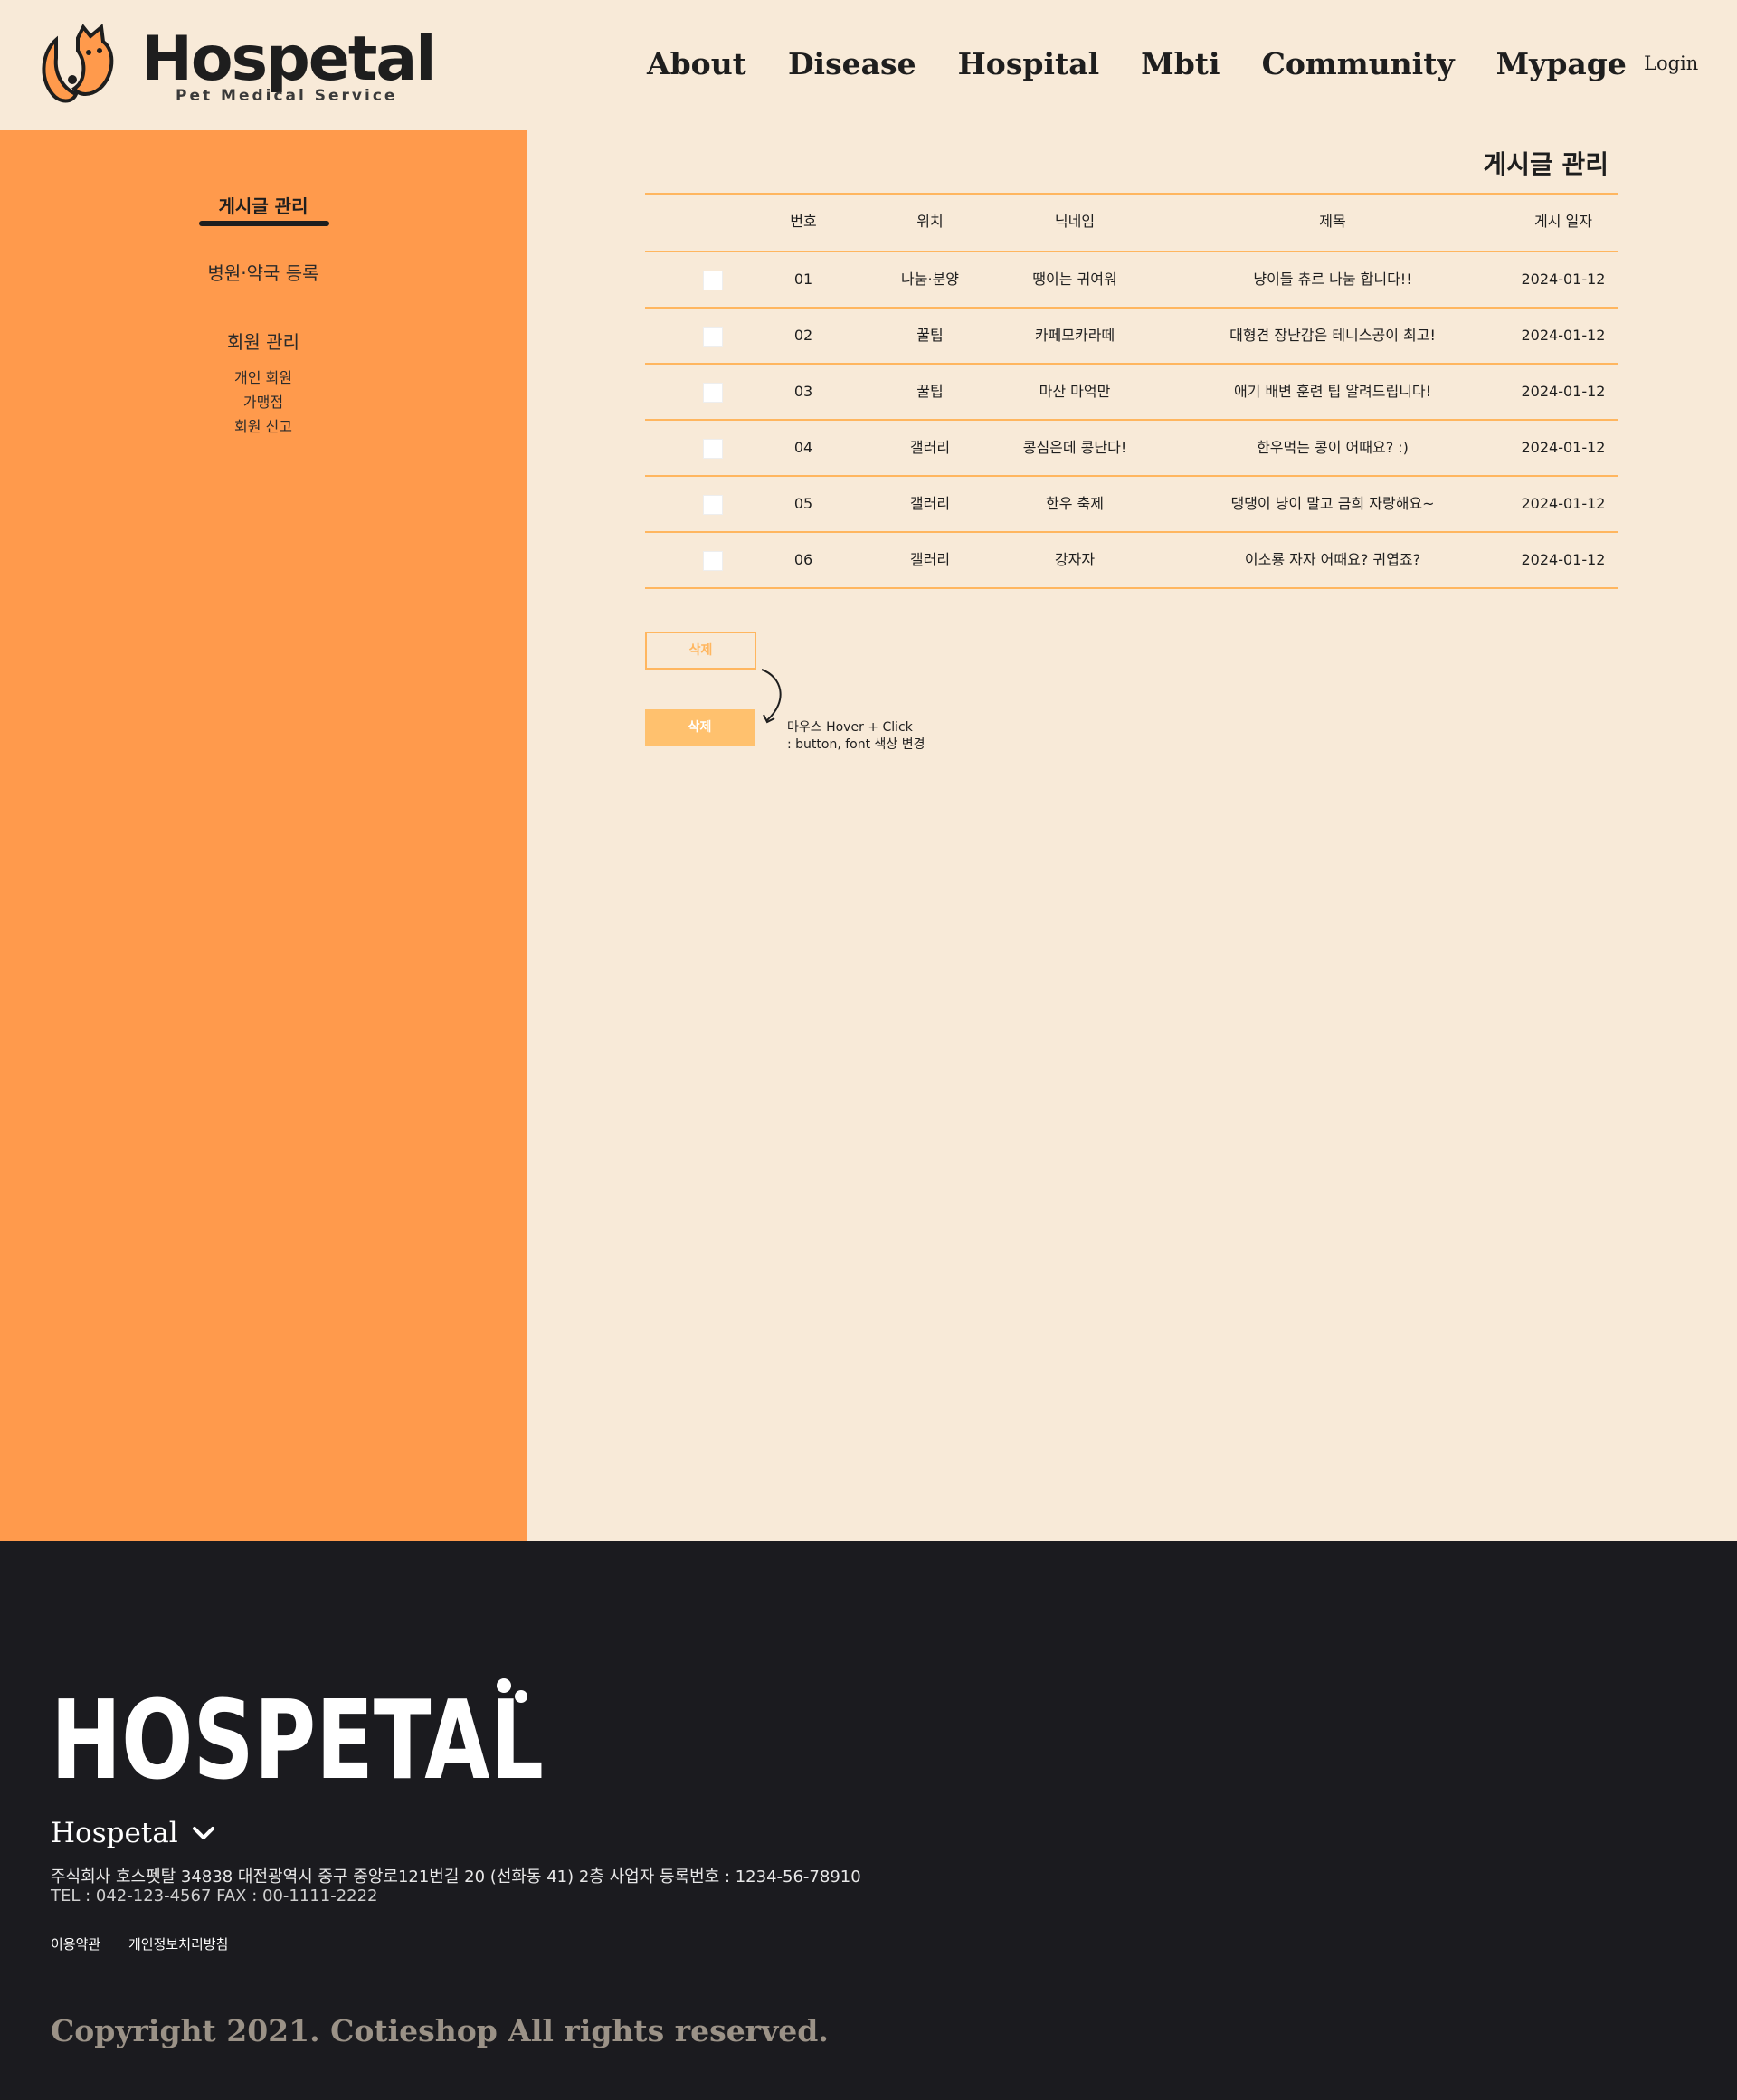  What do you see at coordinates (1332, 392) in the screenshot?
I see `row-title: 애기 배변 훈련 팁 알려드립니다!` at bounding box center [1332, 392].